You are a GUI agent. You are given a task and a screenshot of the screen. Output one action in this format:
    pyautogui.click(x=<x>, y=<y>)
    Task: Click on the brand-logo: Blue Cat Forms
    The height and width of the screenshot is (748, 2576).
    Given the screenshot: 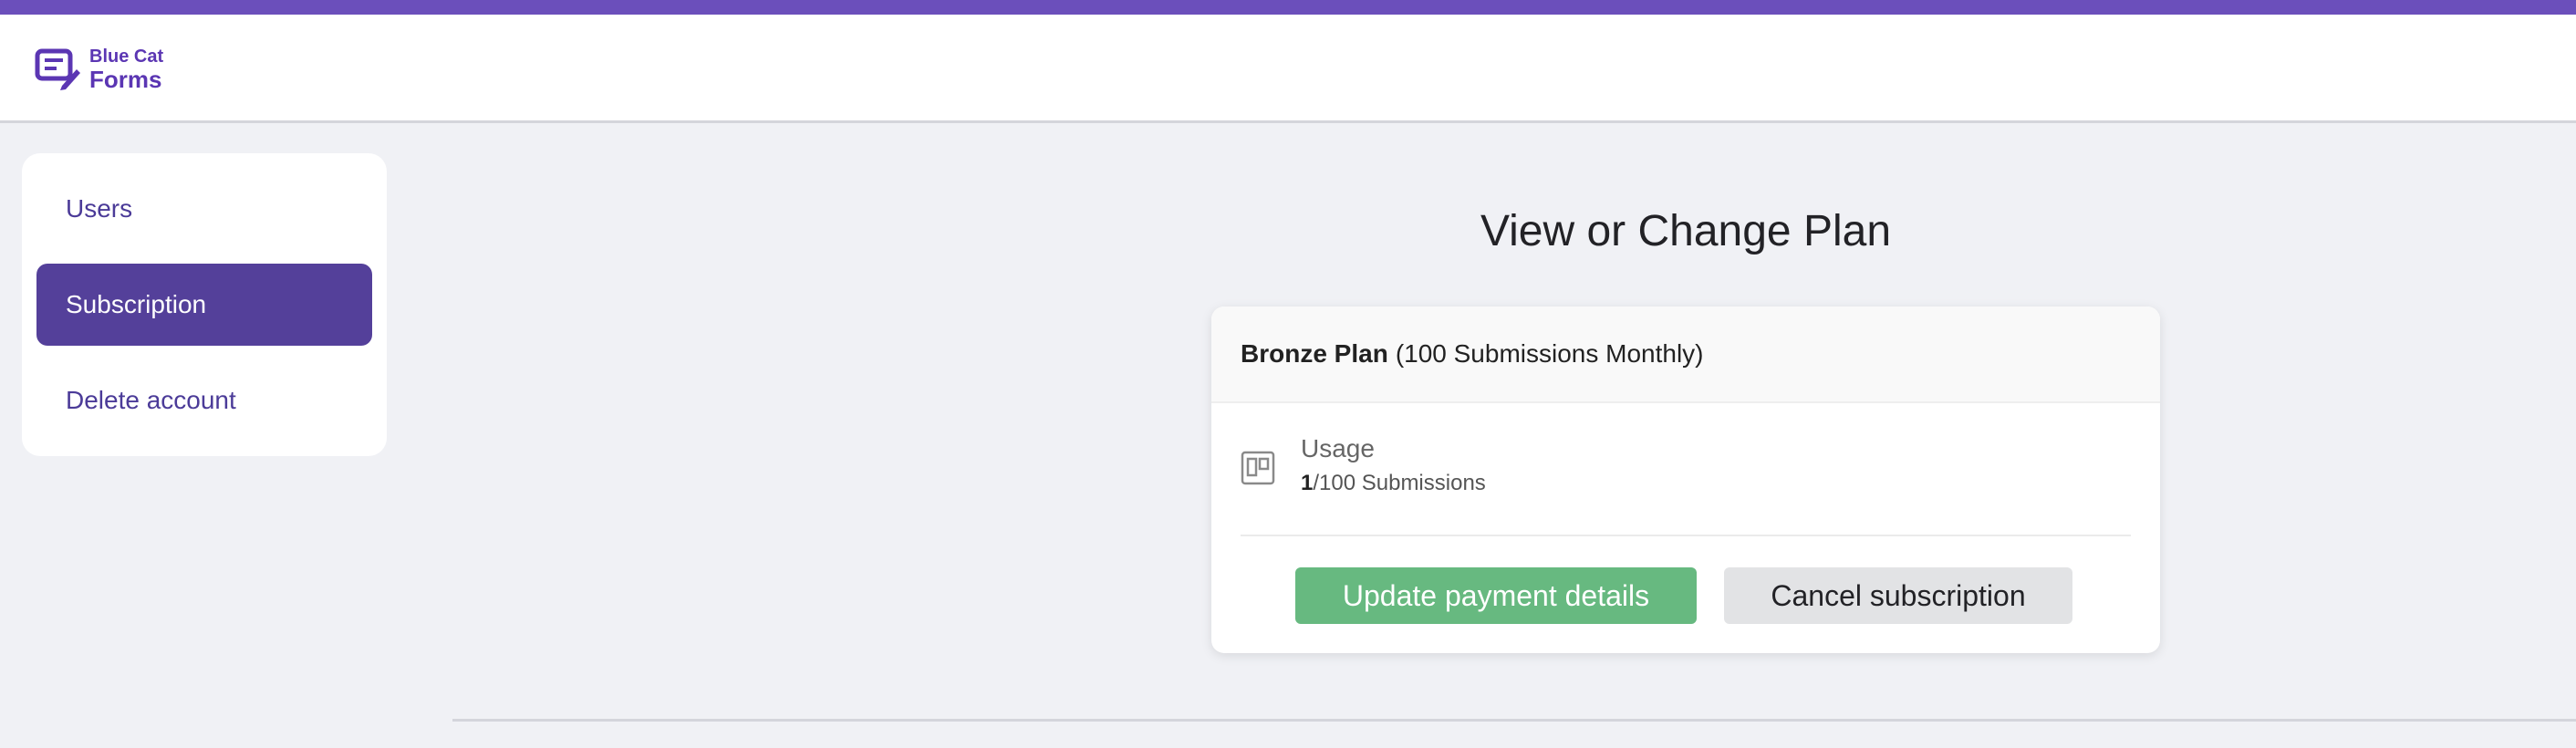 What is the action you would take?
    pyautogui.click(x=99, y=69)
    